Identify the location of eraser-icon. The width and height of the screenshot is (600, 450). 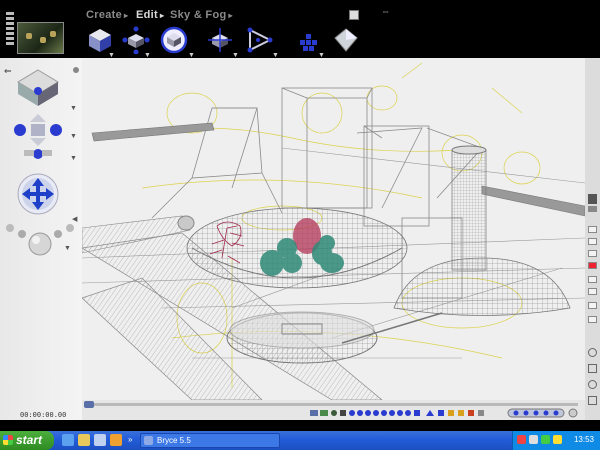
(592, 209).